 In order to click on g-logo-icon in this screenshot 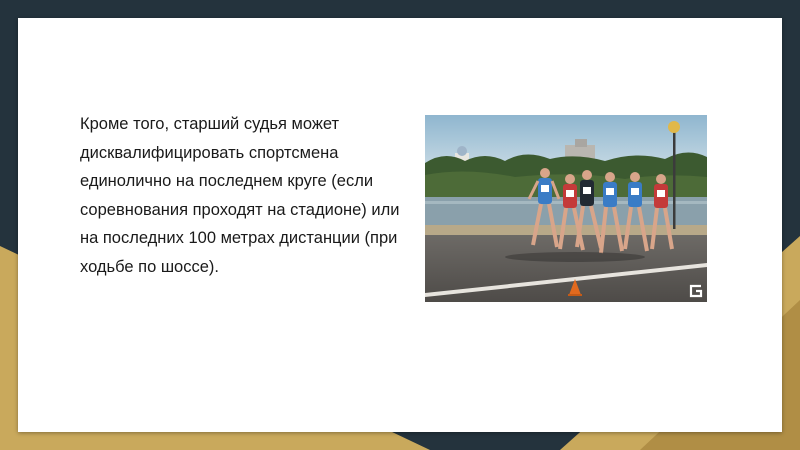, I will do `click(696, 291)`.